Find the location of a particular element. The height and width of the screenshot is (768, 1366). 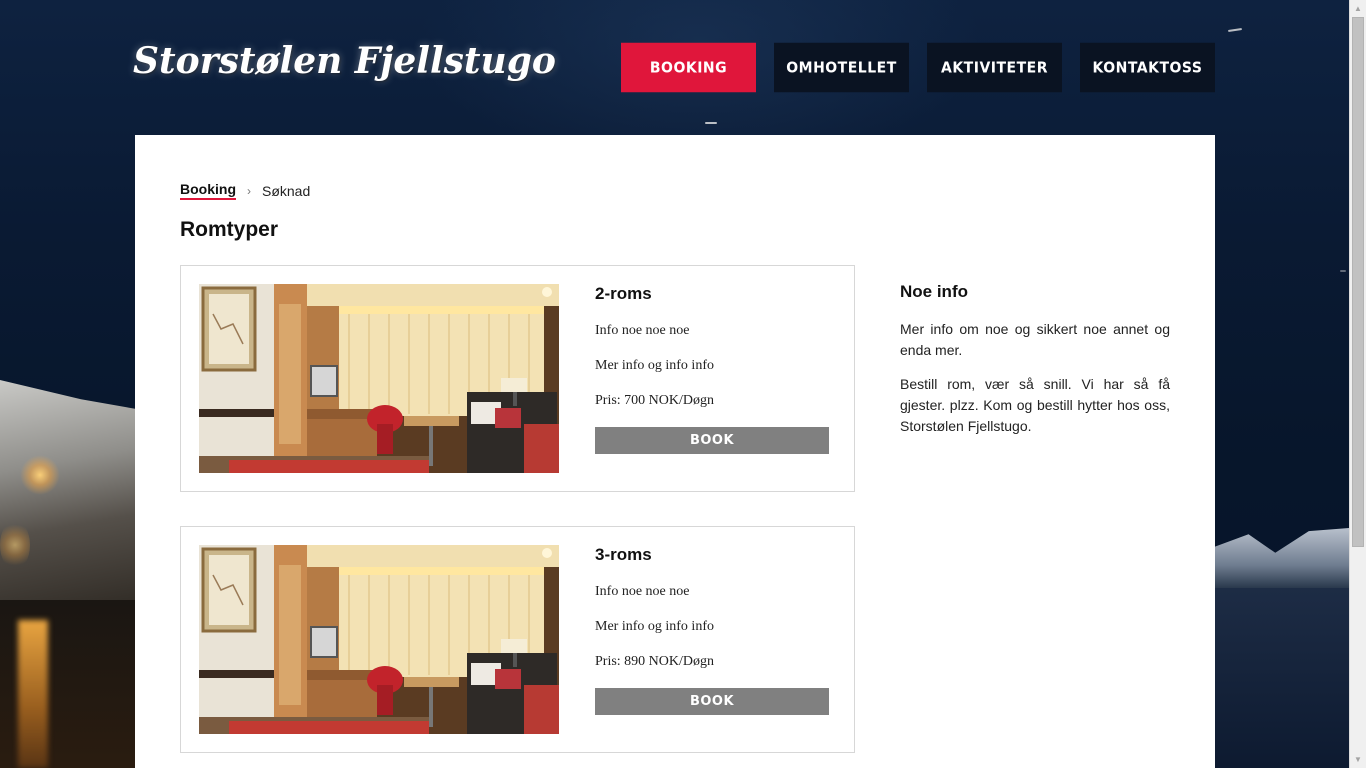

breadcrumb-current: Søknad is located at coordinates (286, 190).